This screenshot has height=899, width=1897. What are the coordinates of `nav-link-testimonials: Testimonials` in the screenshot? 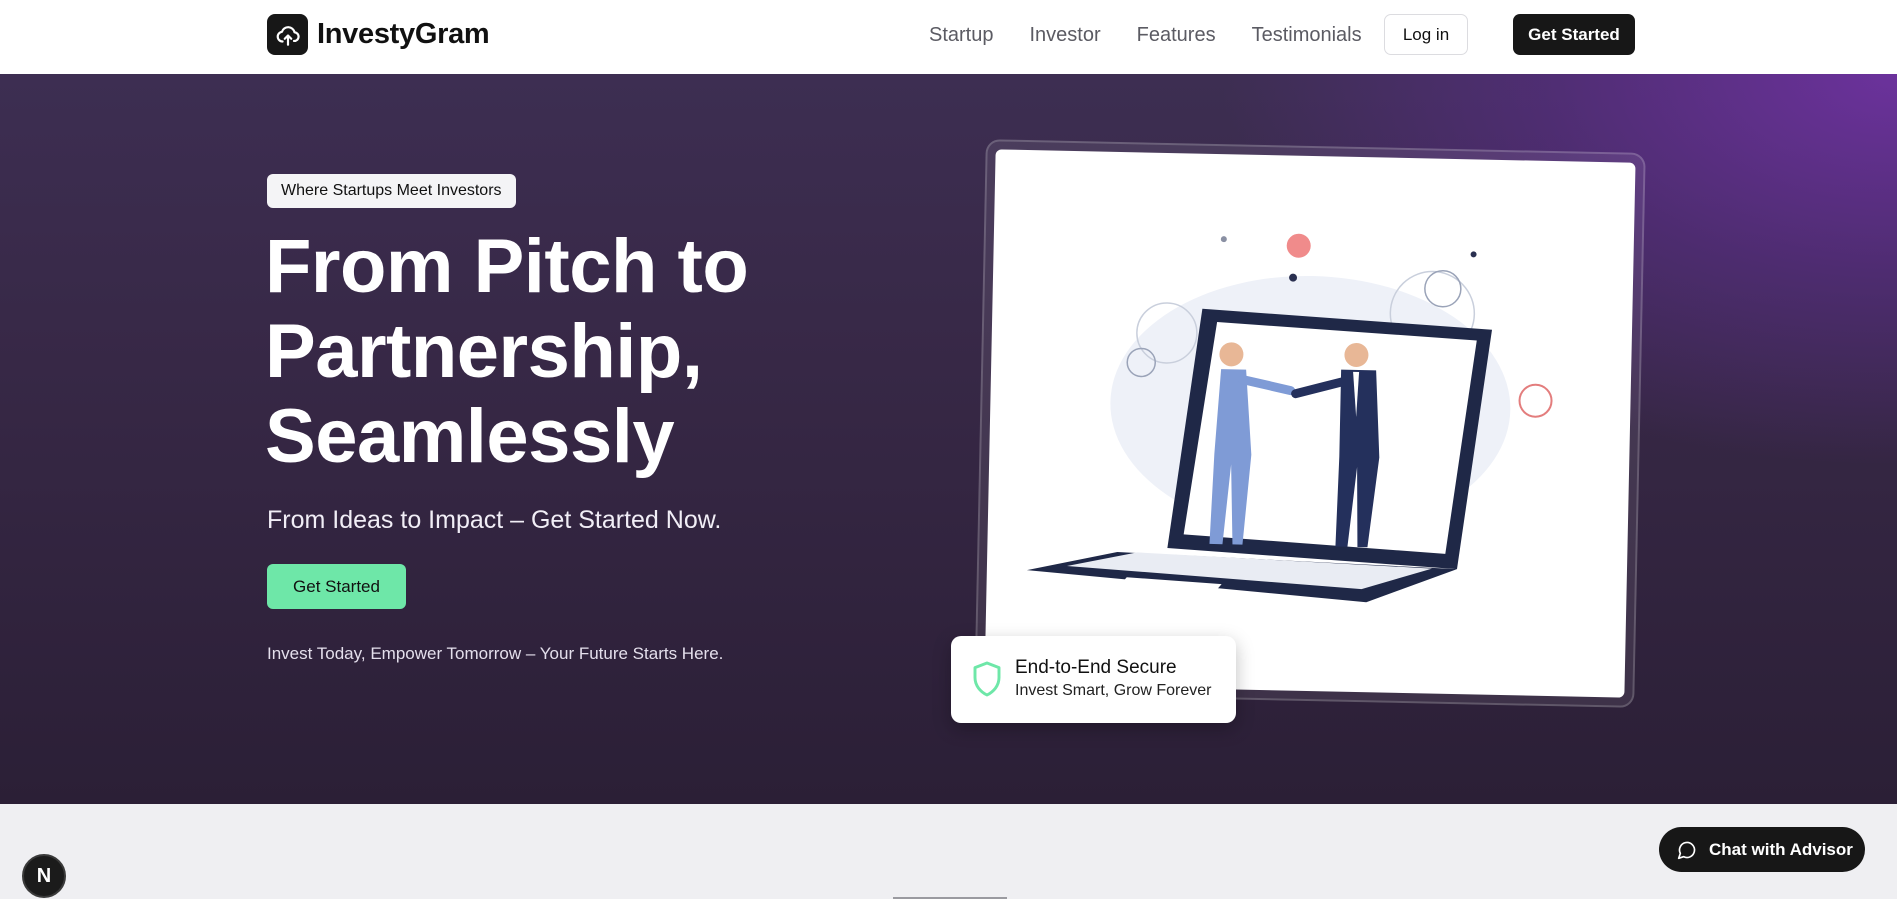 It's located at (1307, 35).